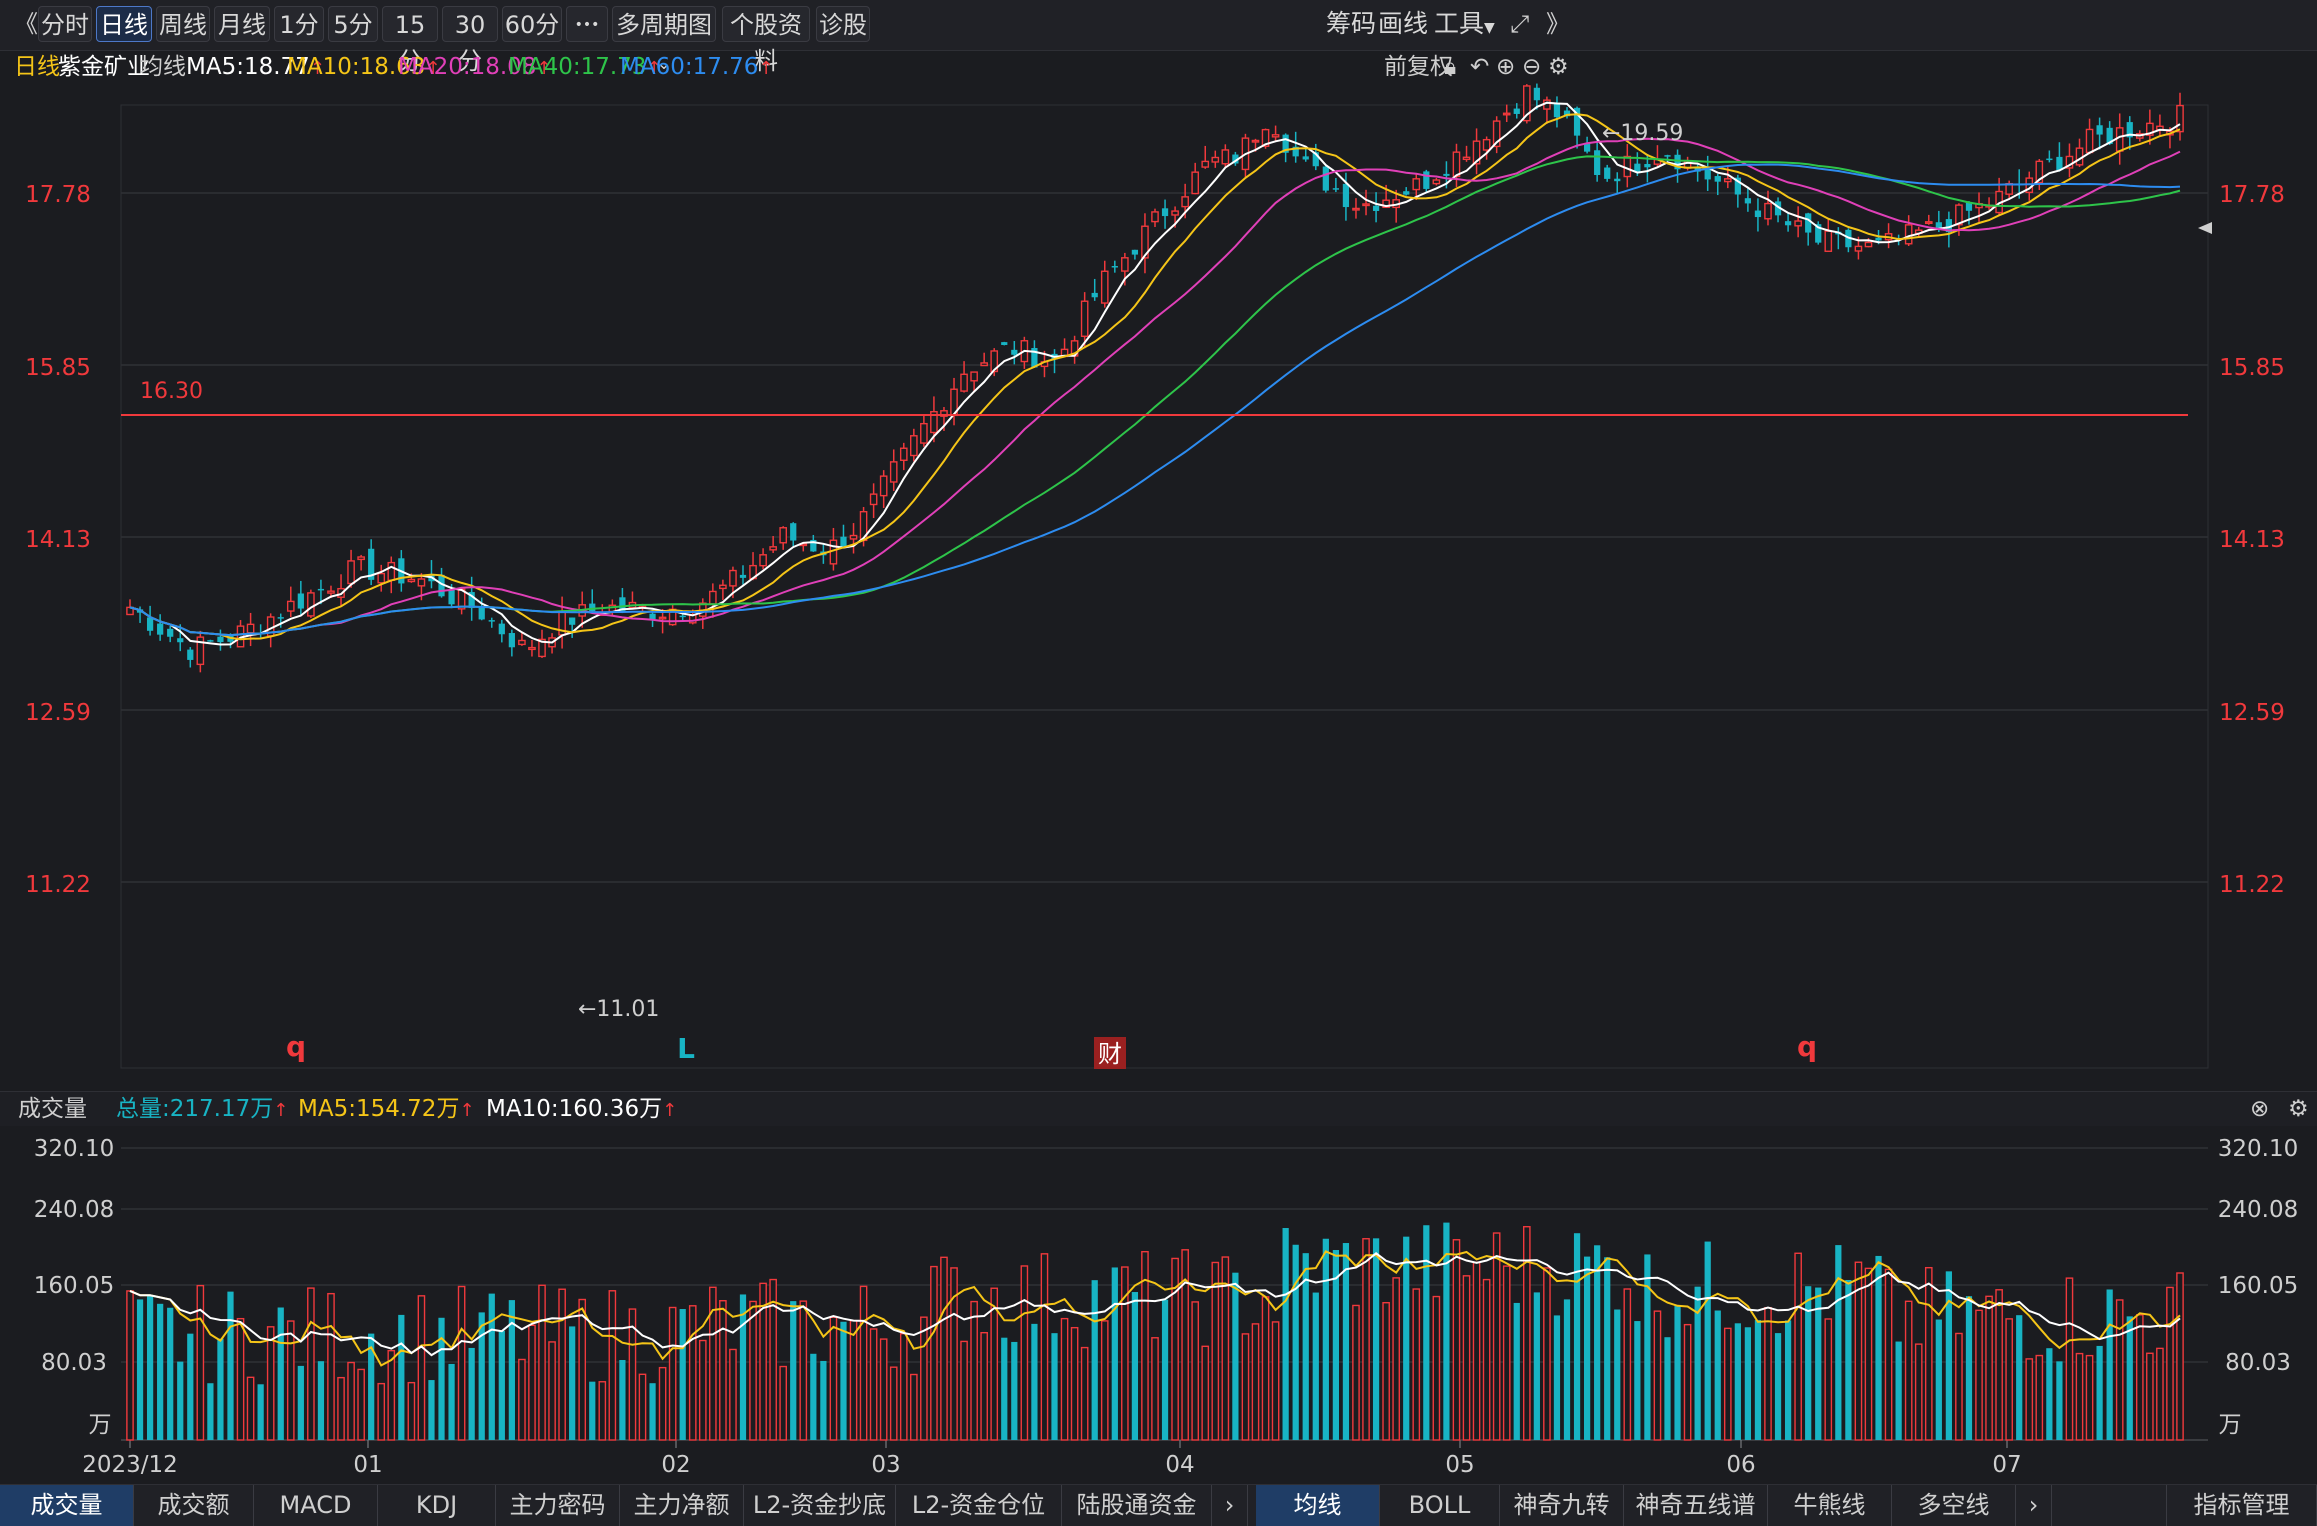  Describe the element at coordinates (67, 1505) in the screenshot. I see `tab-volume: 成交量` at that location.